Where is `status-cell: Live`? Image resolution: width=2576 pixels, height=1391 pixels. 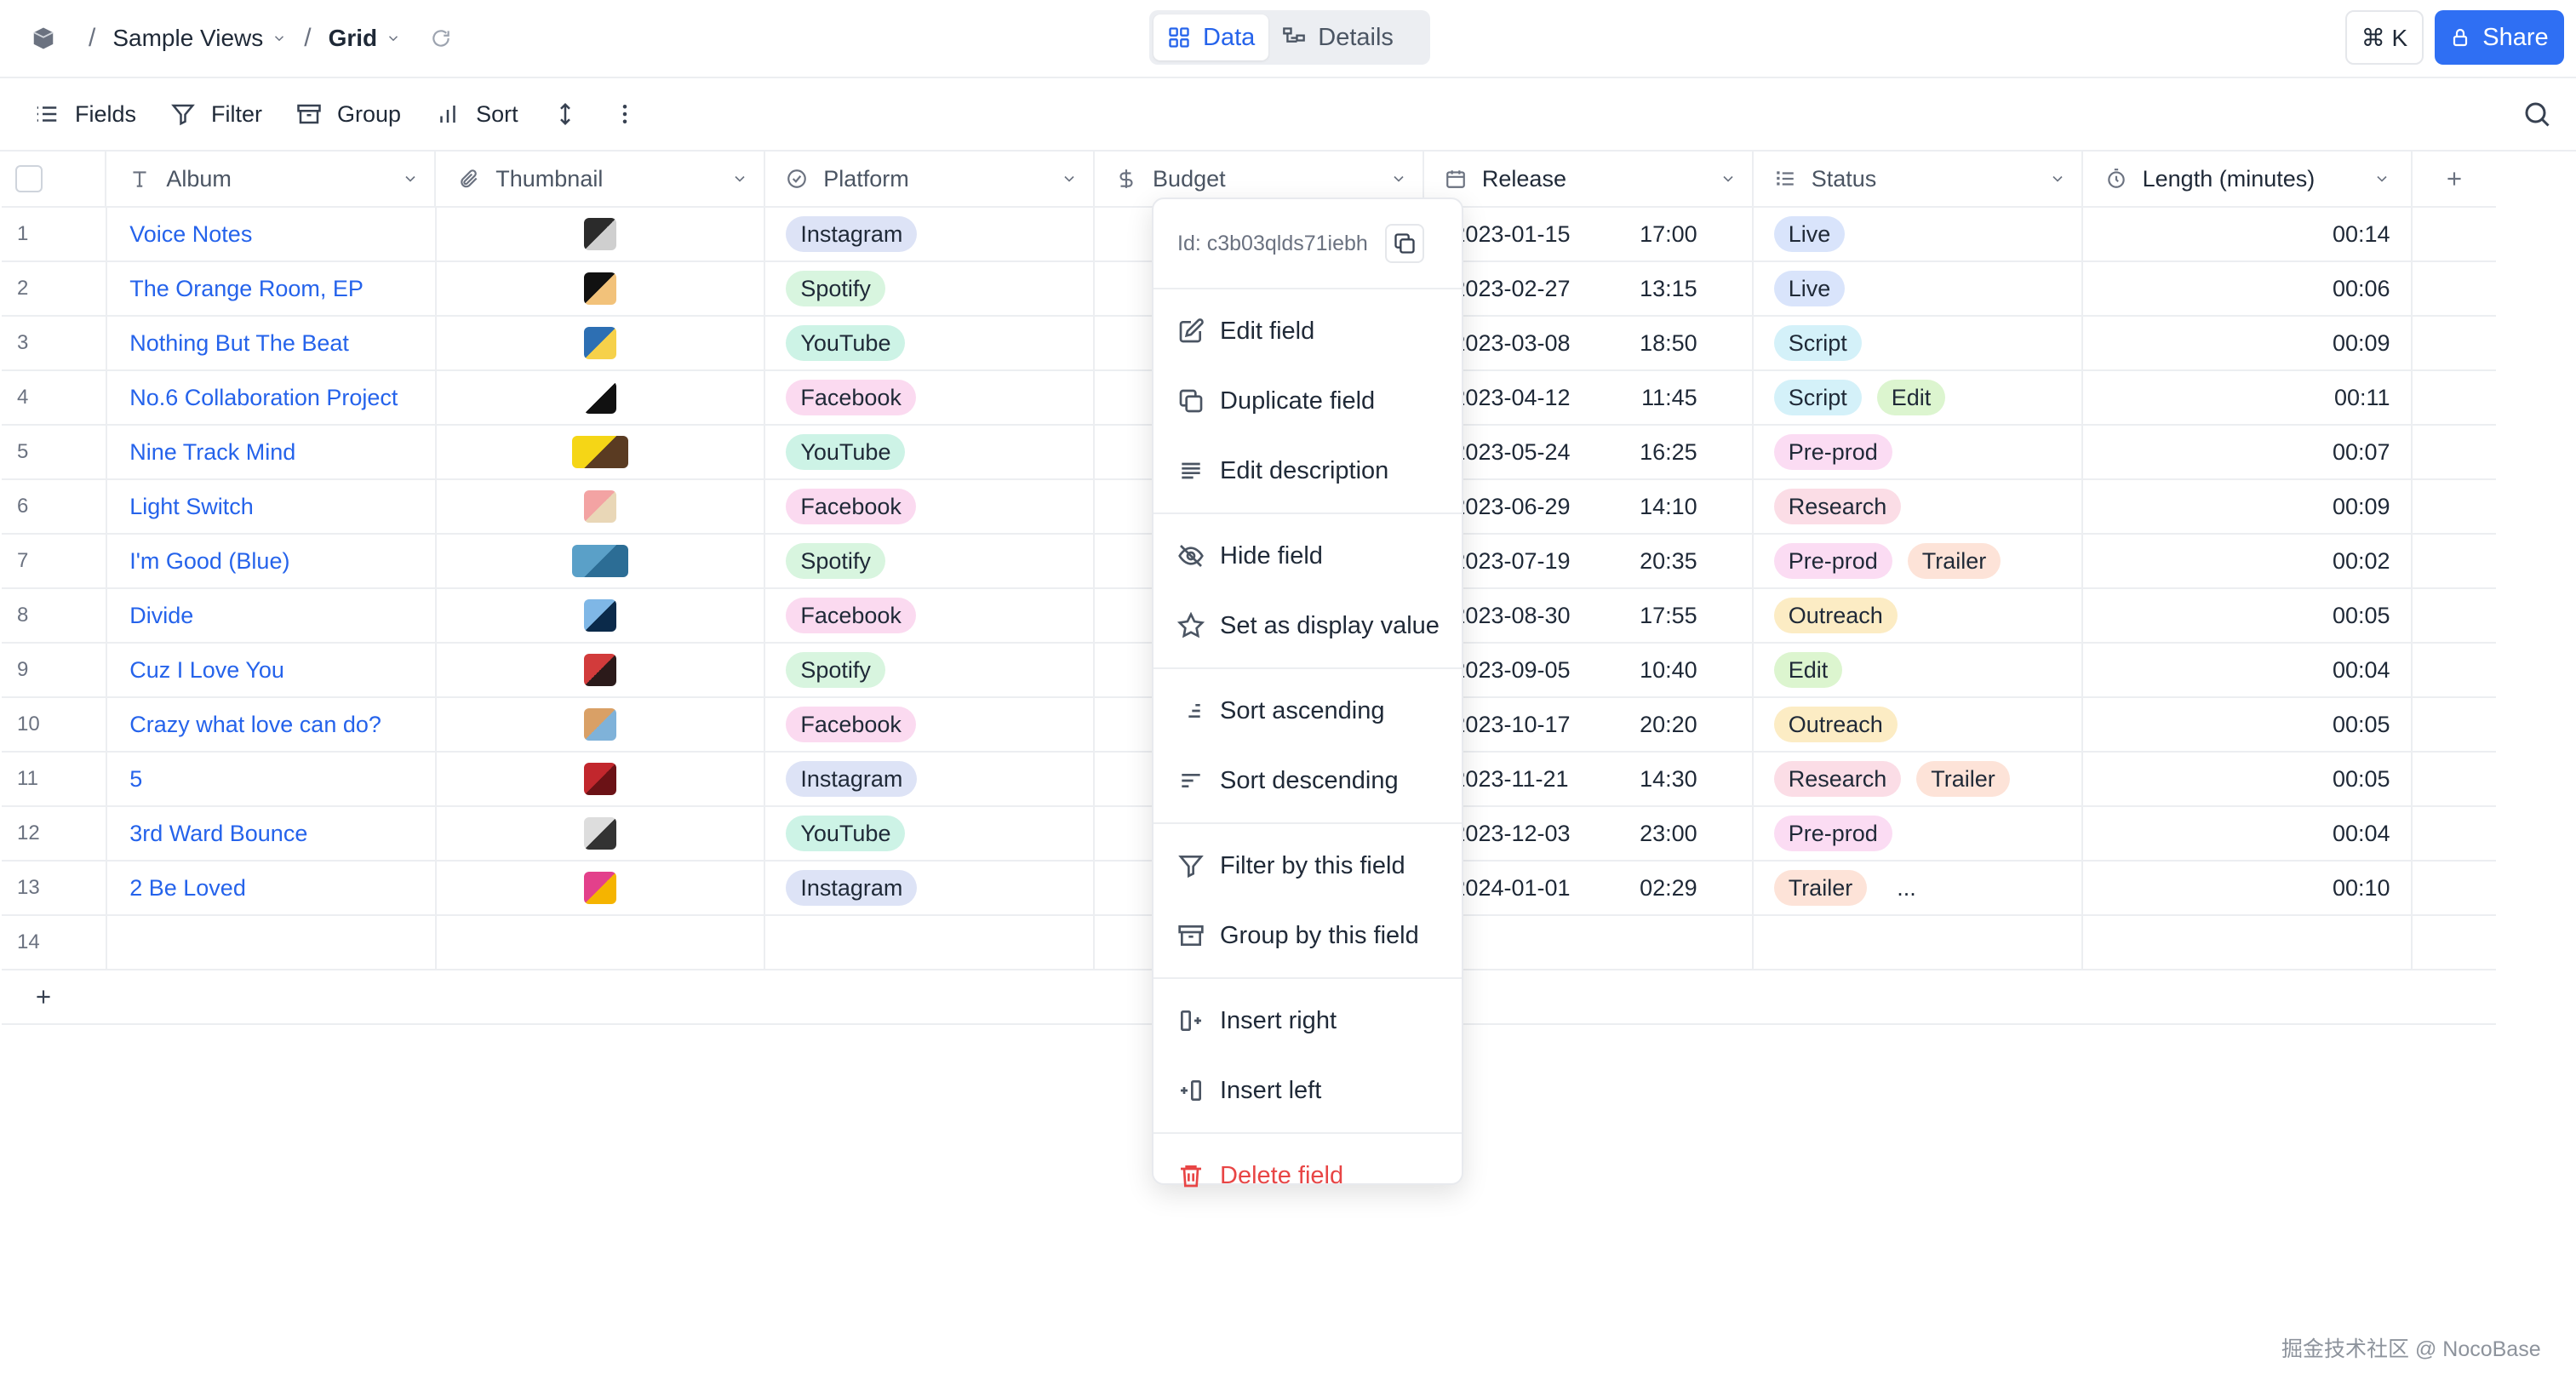
status-cell: Live is located at coordinates (1919, 288).